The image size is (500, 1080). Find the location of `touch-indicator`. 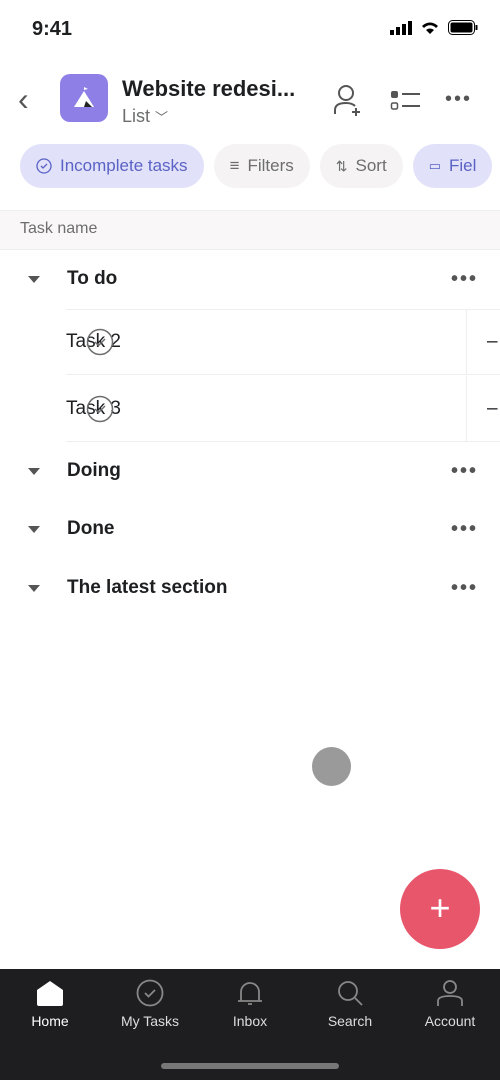

touch-indicator is located at coordinates (331, 766).